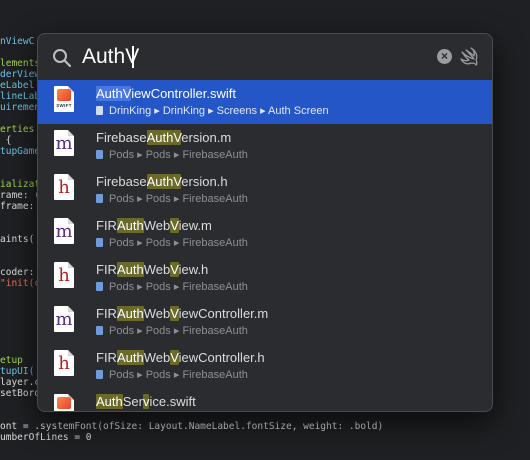  I want to click on code-line: tupGame, so click(20, 151).